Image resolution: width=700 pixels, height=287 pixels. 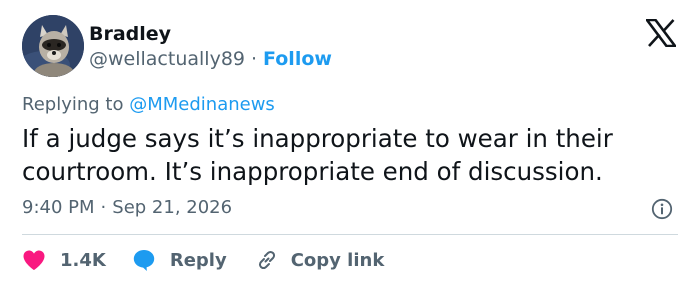 I want to click on divider, so click(x=350, y=234).